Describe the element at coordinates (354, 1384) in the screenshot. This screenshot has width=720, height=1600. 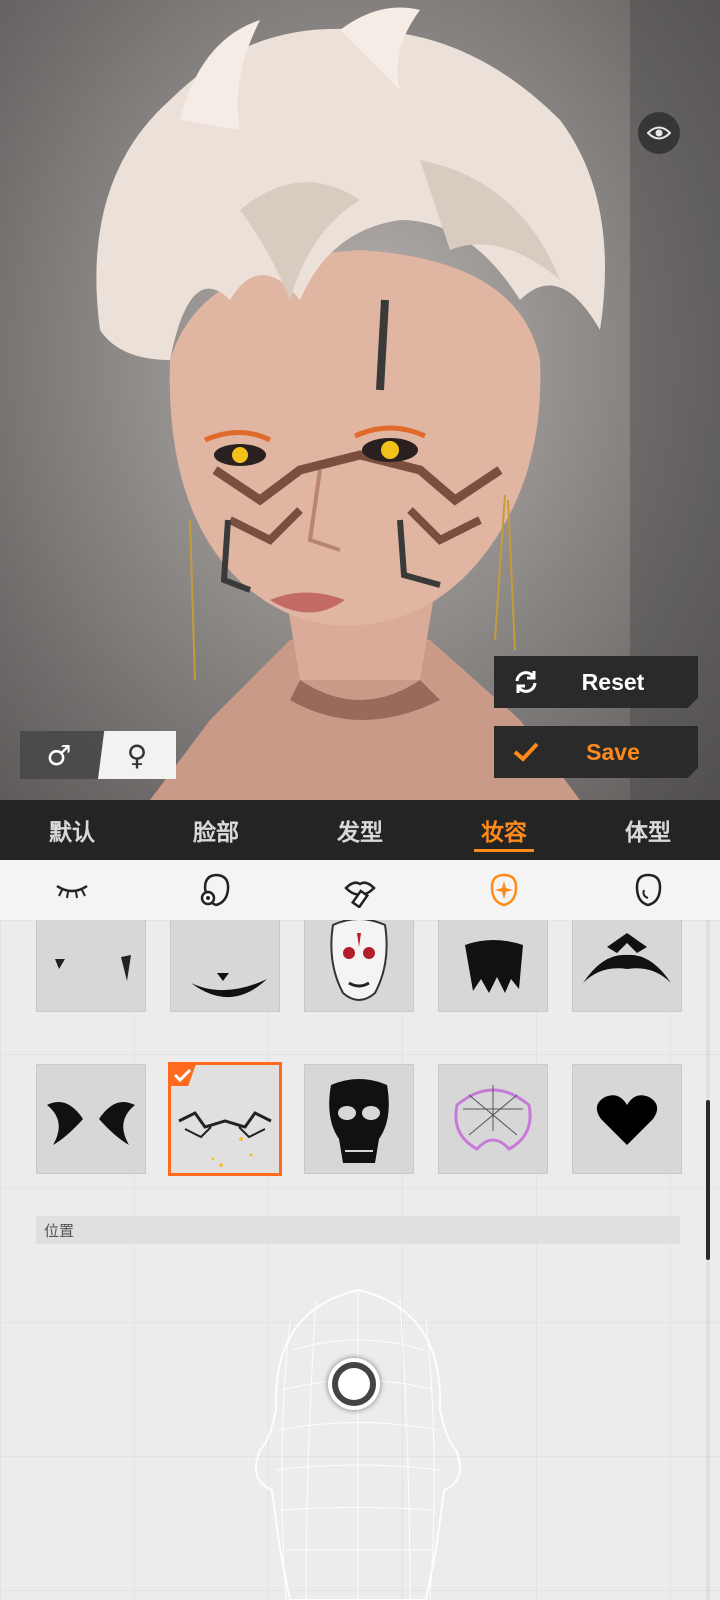
I see `position-handle` at that location.